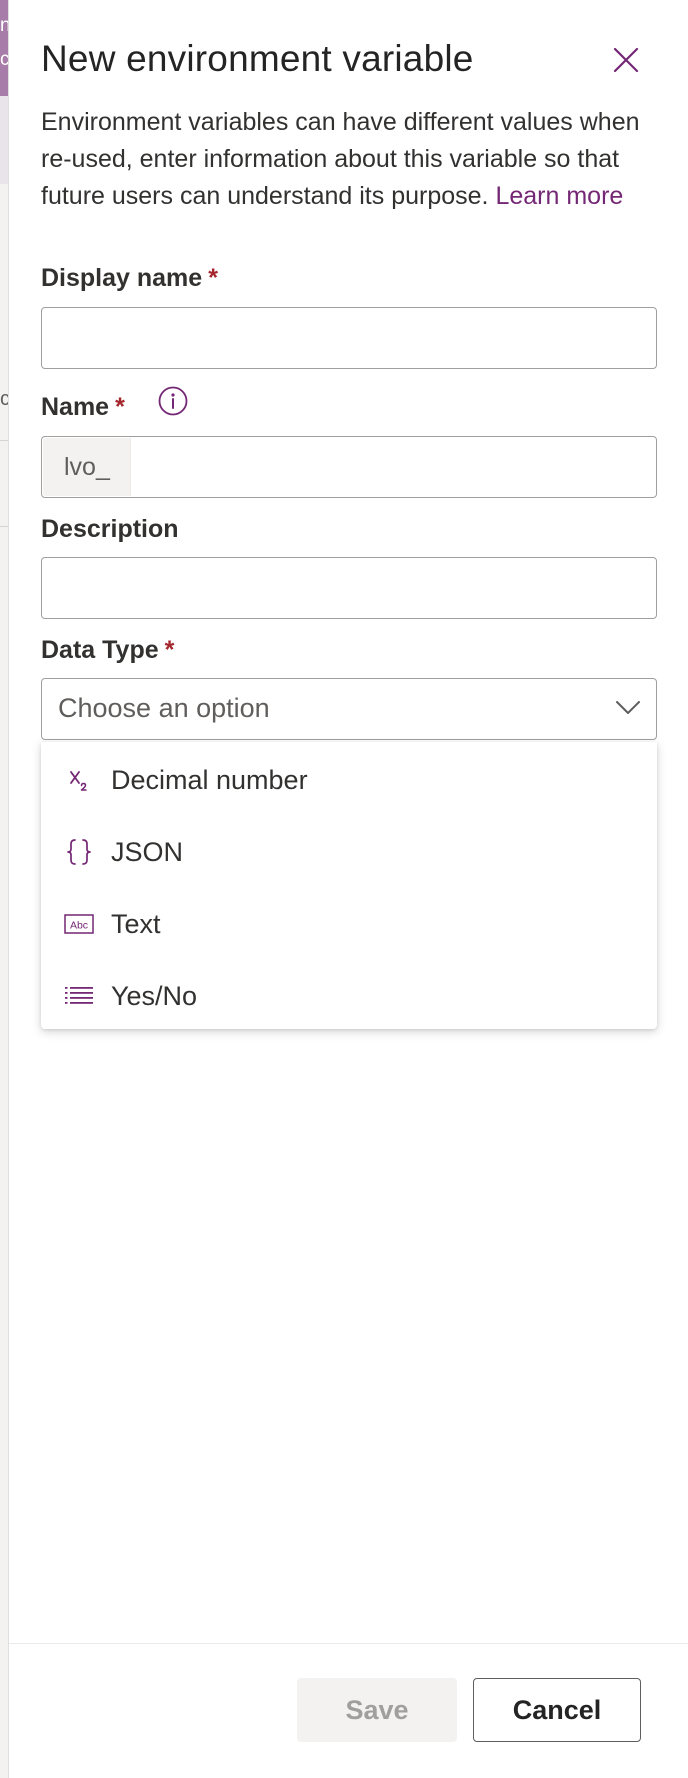 This screenshot has width=688, height=1778. What do you see at coordinates (164, 708) in the screenshot?
I see `data-type-placeholder: Choose an option` at bounding box center [164, 708].